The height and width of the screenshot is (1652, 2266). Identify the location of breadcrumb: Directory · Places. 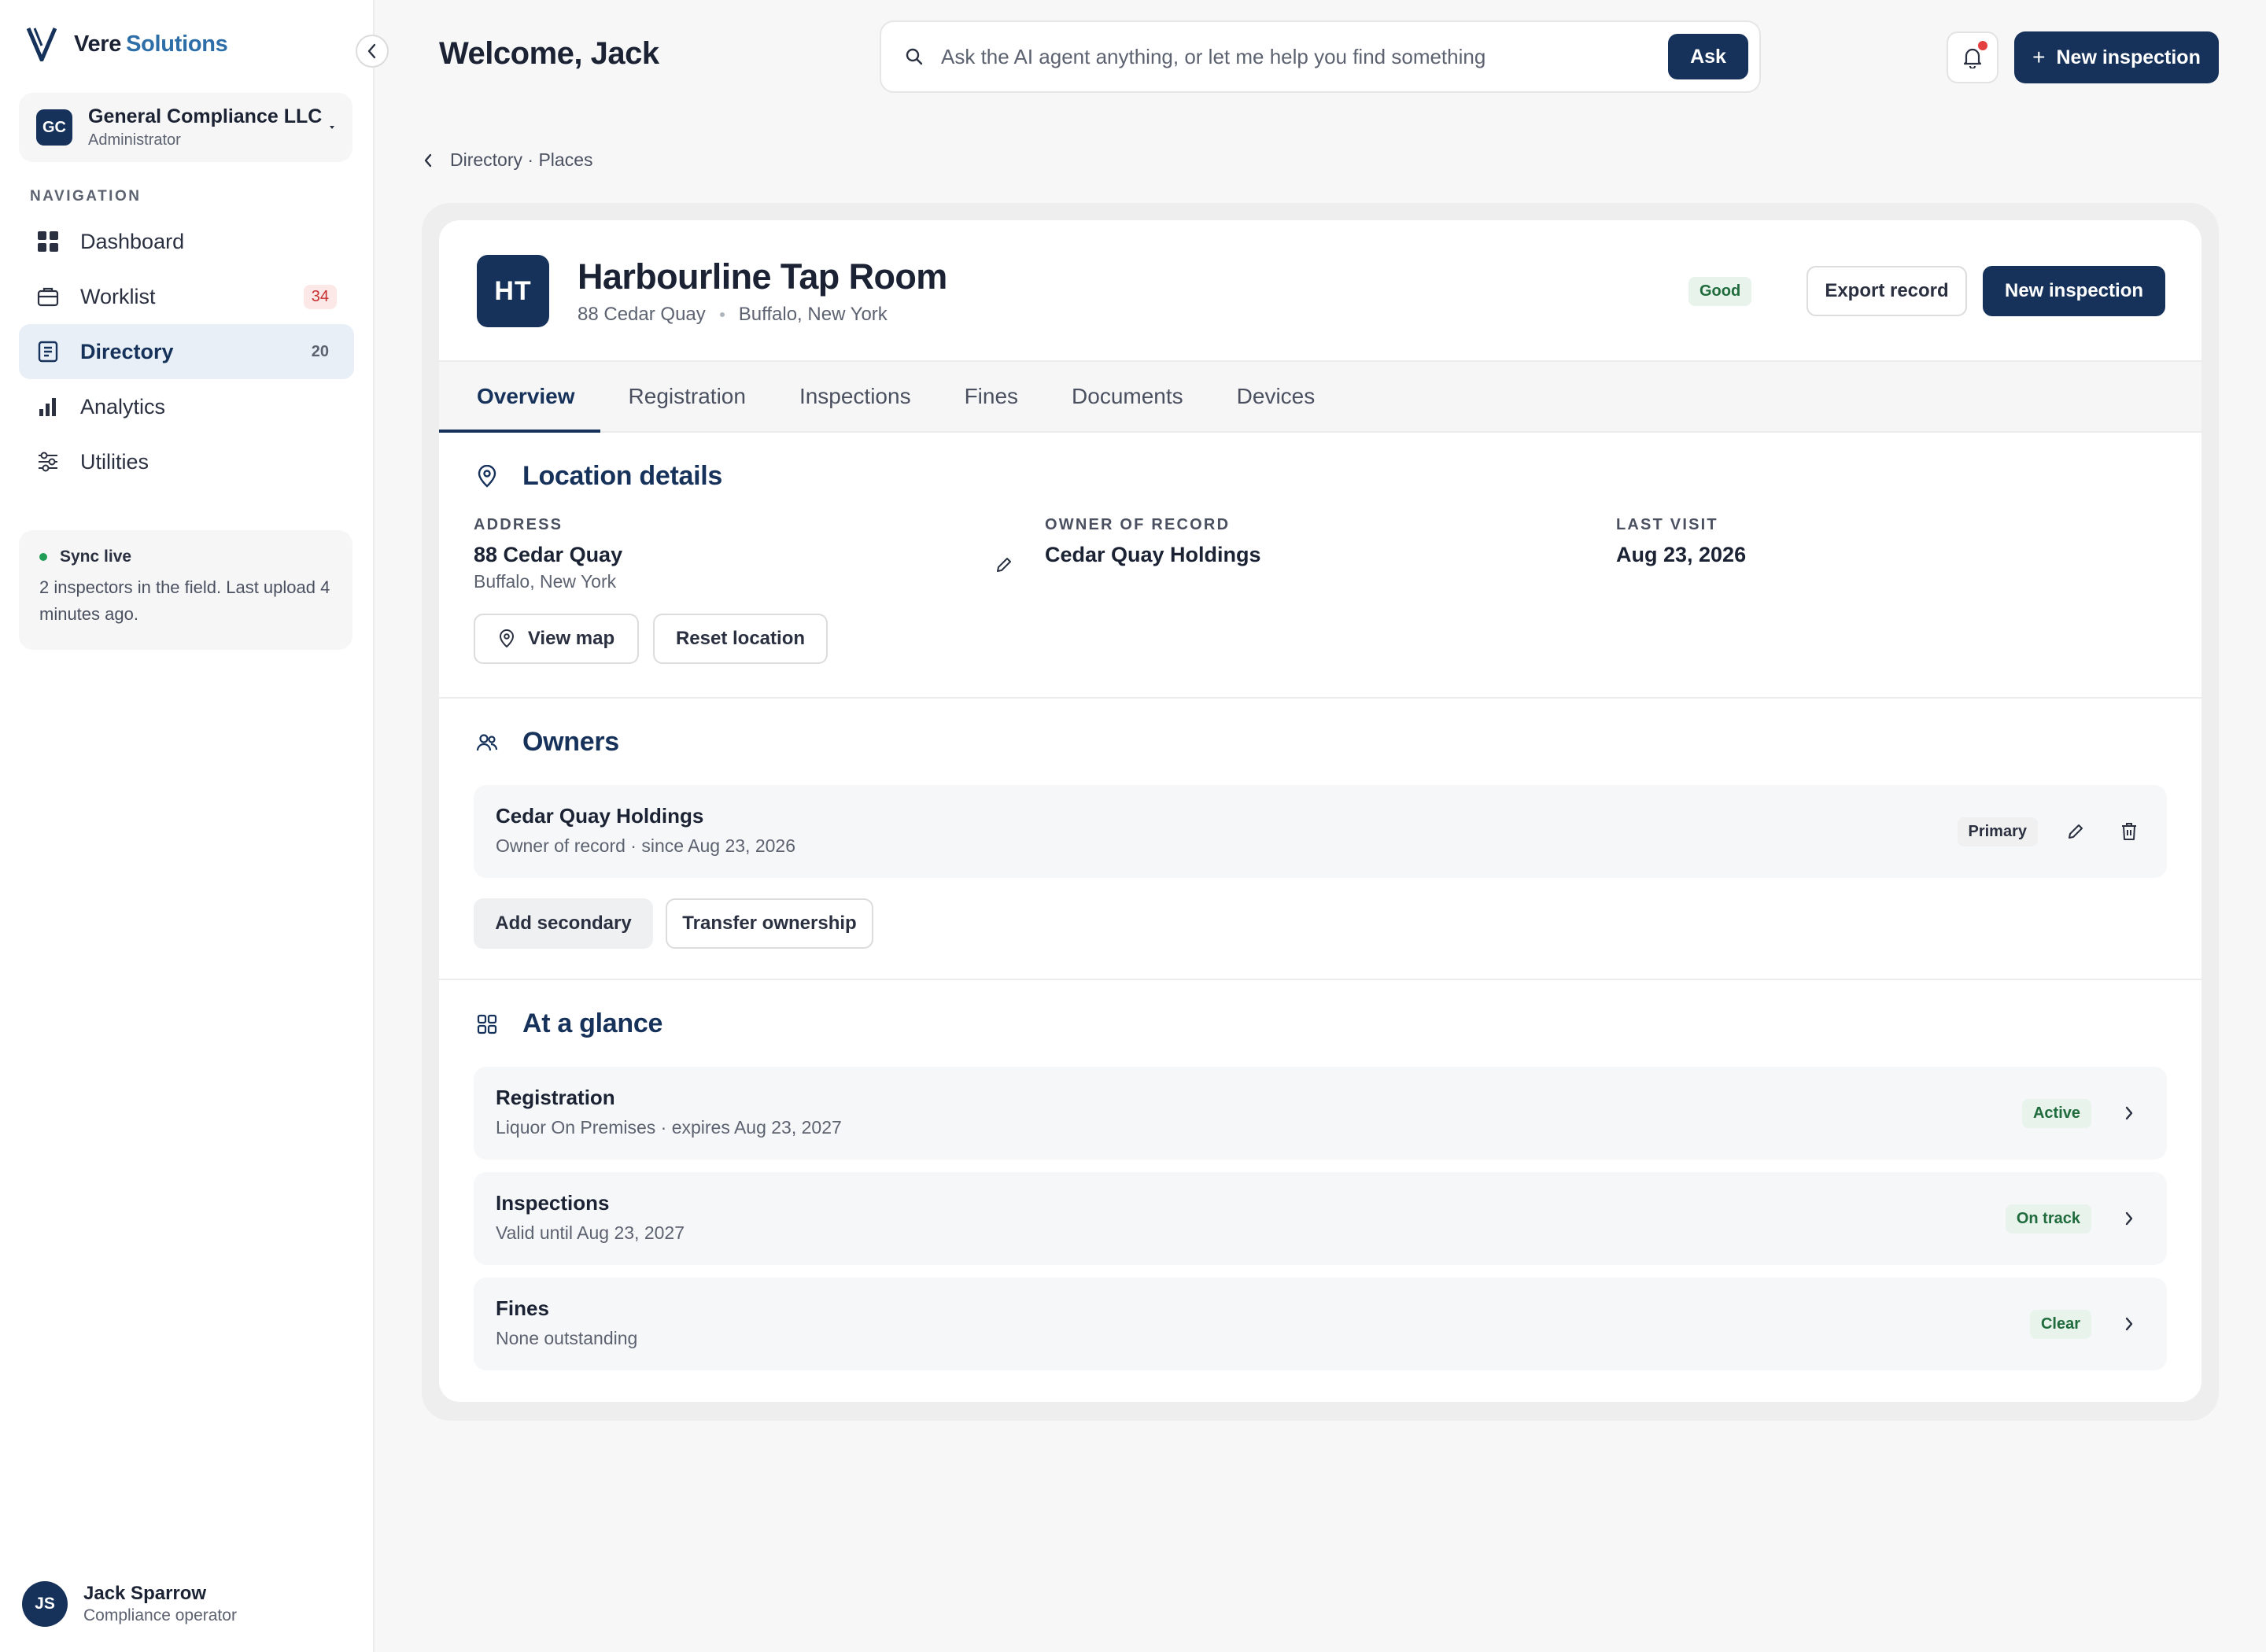
(507, 160).